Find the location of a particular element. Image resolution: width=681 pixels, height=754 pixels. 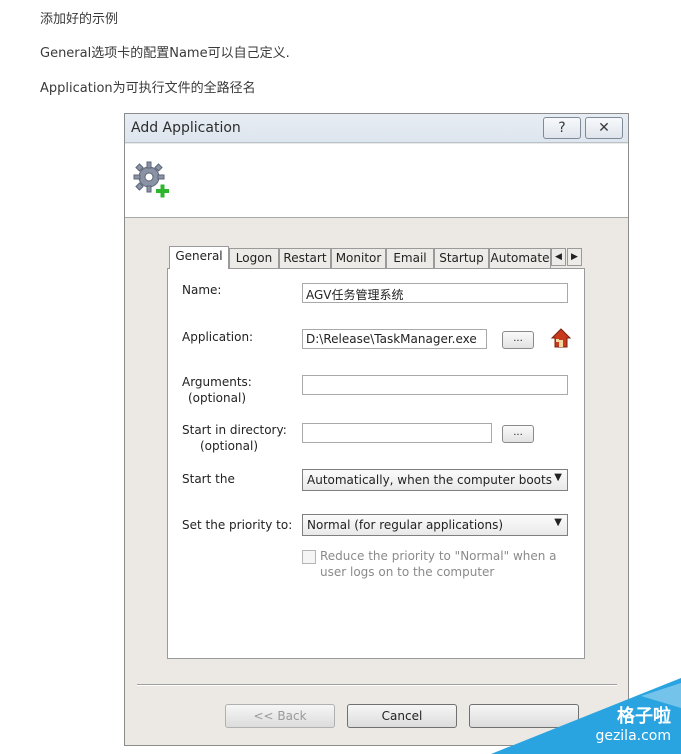

priority-select: Normal (for regular applications) ▼ is located at coordinates (435, 525).